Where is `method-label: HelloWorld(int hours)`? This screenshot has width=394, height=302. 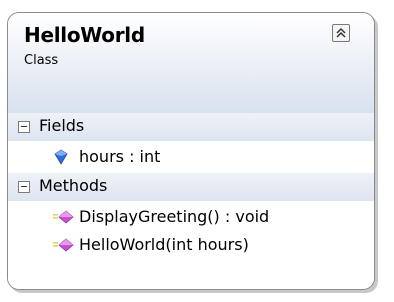
method-label: HelloWorld(int hours) is located at coordinates (164, 244).